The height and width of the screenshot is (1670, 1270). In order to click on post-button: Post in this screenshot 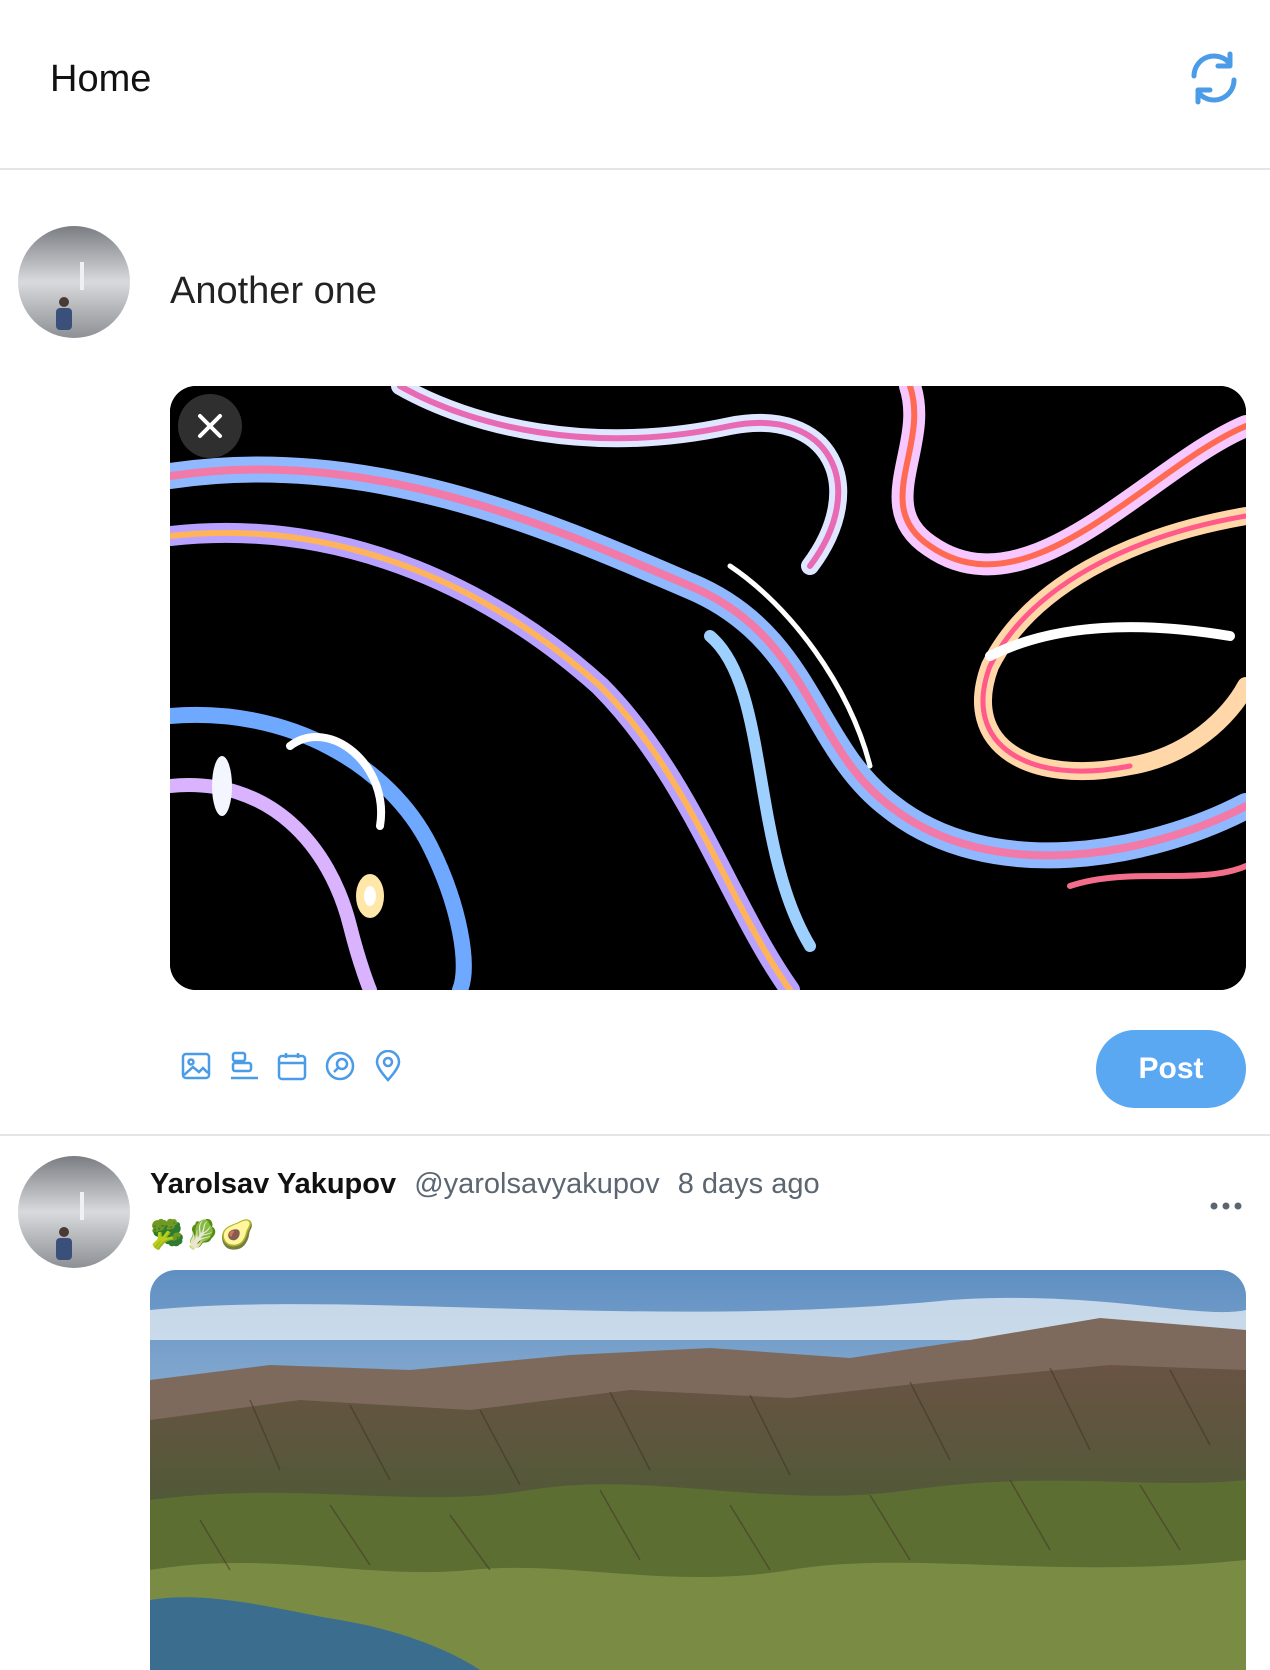, I will do `click(1171, 1069)`.